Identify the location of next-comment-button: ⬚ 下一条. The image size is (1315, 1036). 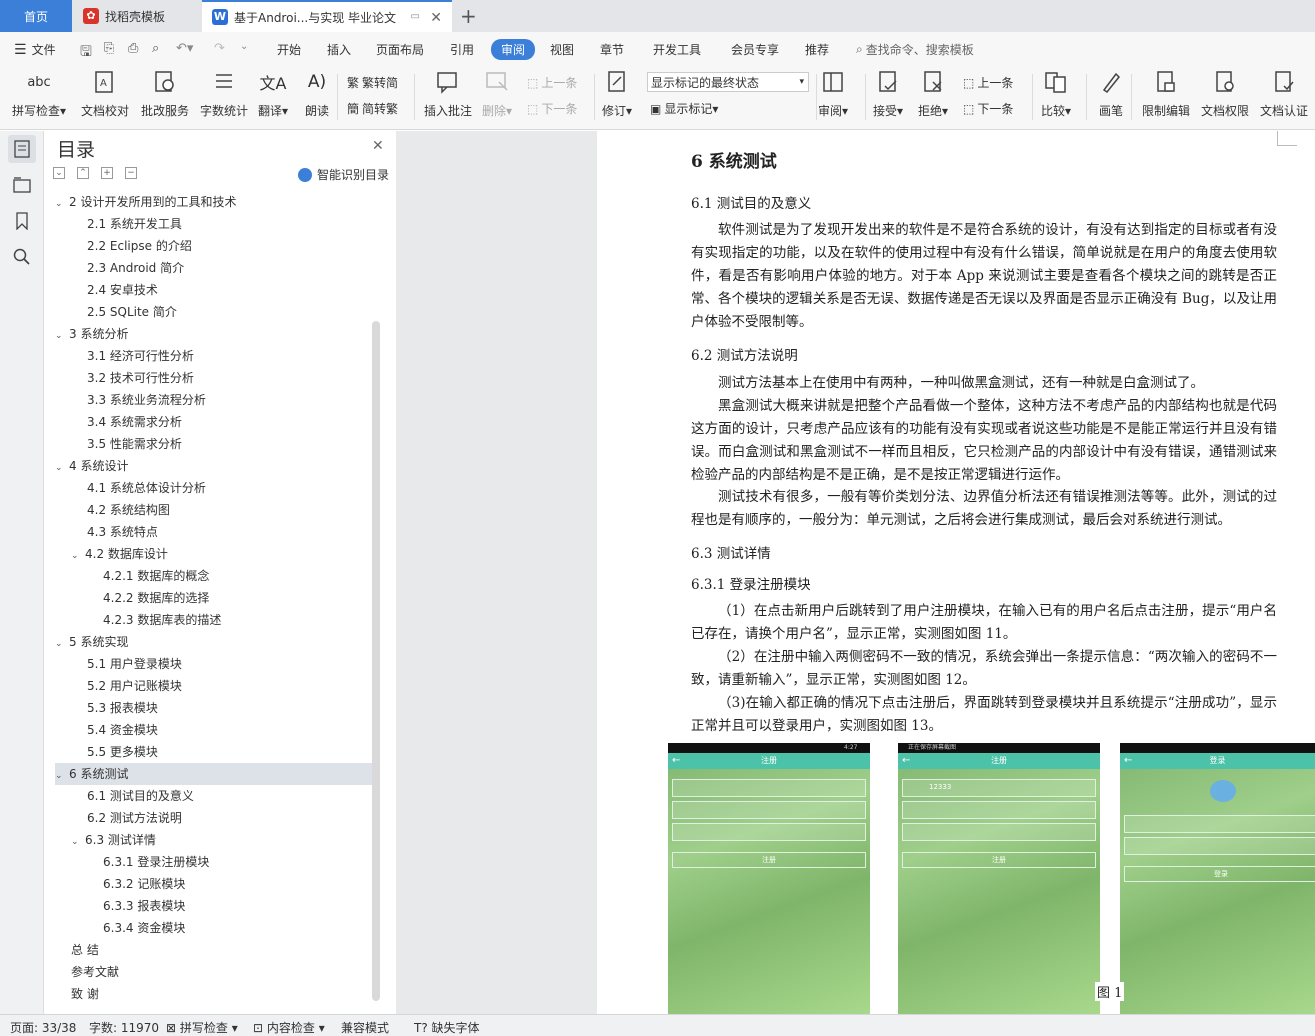
(552, 108).